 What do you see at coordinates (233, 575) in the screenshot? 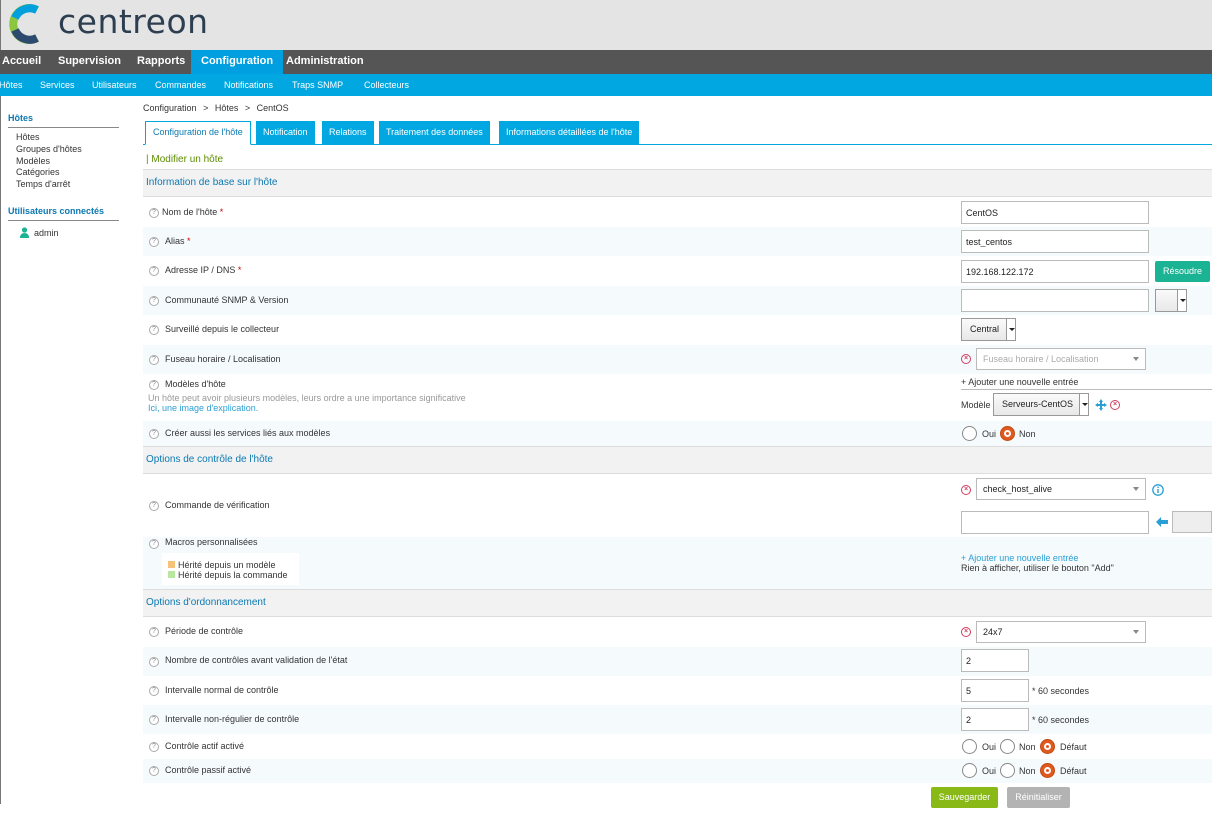
I see `legend-command: Hérité depuis la commande` at bounding box center [233, 575].